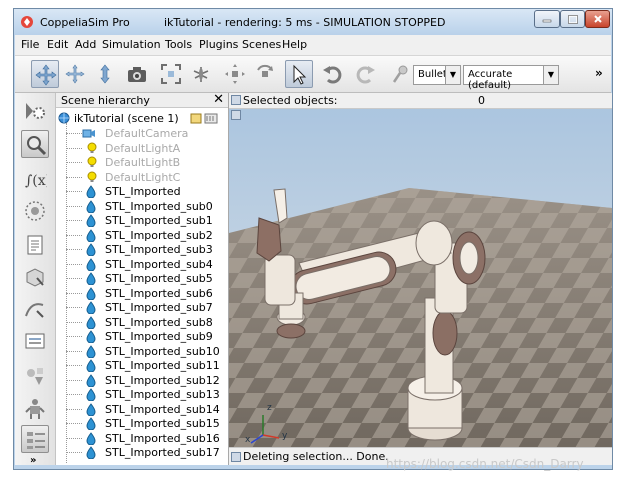 The height and width of the screenshot is (485, 629). I want to click on axis-label-x: x, so click(248, 440).